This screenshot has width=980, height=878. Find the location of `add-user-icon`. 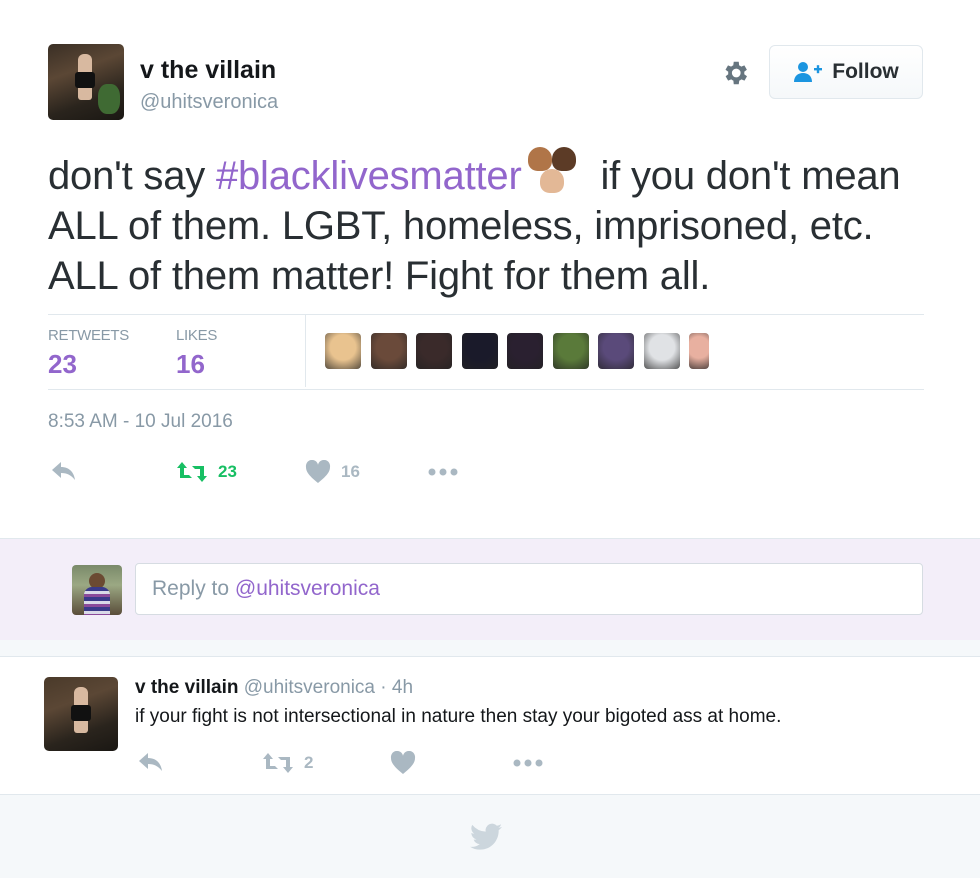

add-user-icon is located at coordinates (808, 72).